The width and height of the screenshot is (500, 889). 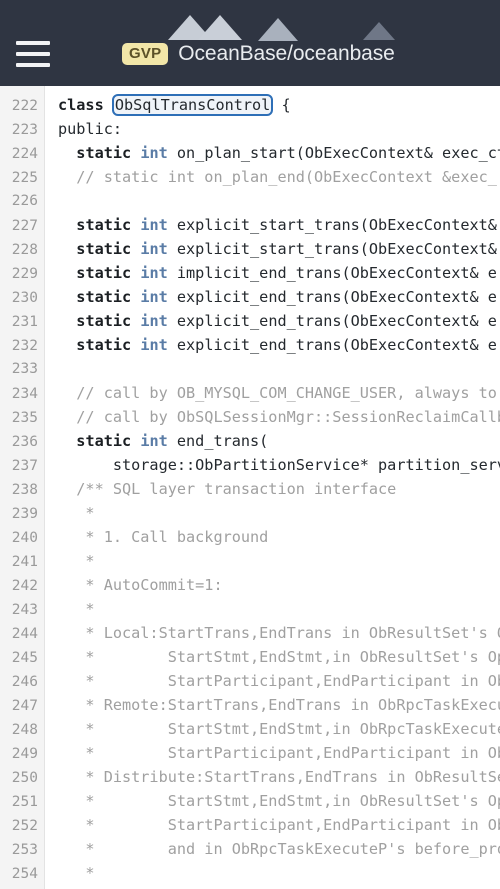 What do you see at coordinates (33, 54) in the screenshot?
I see `hamburger-menu-icon` at bounding box center [33, 54].